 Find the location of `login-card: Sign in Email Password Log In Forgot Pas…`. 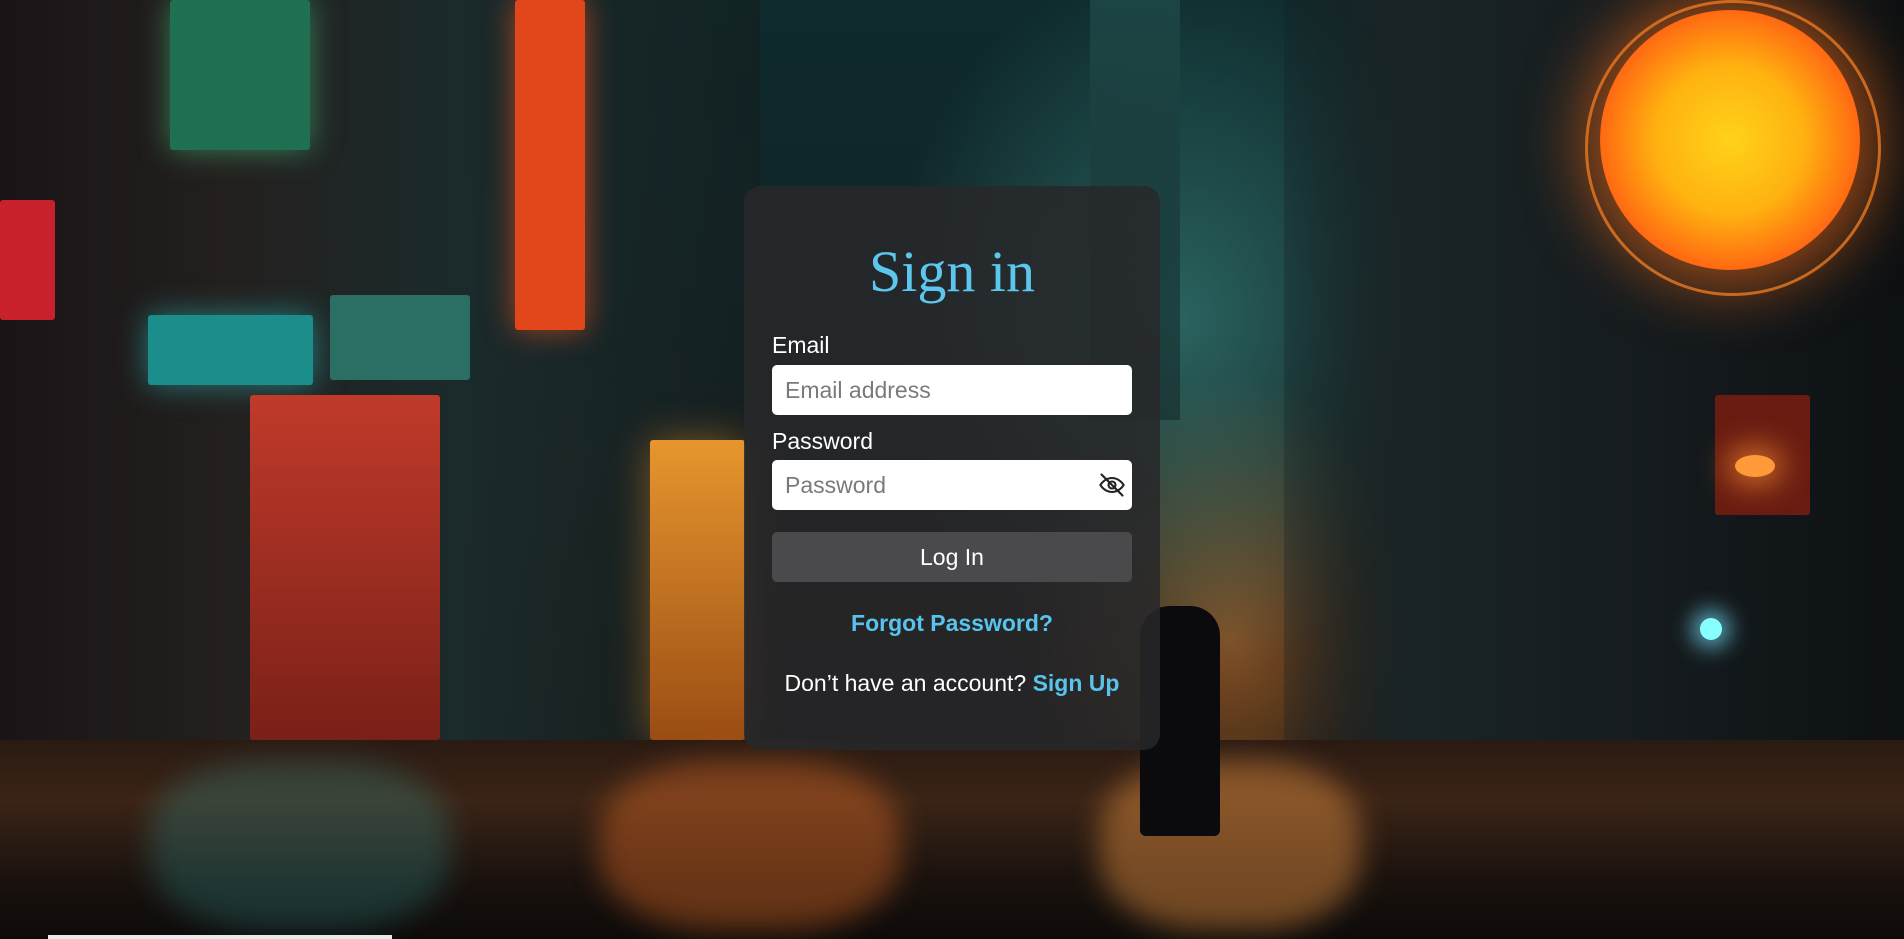

login-card: Sign in Email Password Log In Forgot Pas… is located at coordinates (952, 468).